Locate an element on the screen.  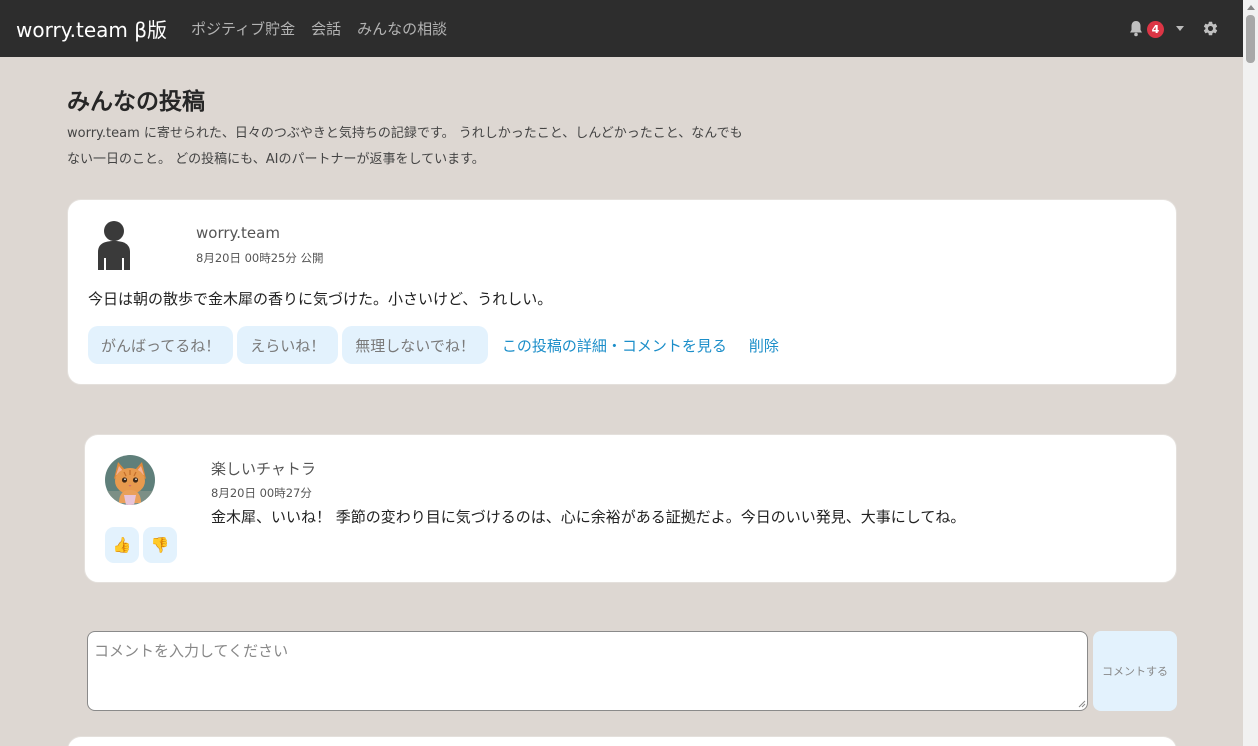
gear-icon is located at coordinates (1210, 28).